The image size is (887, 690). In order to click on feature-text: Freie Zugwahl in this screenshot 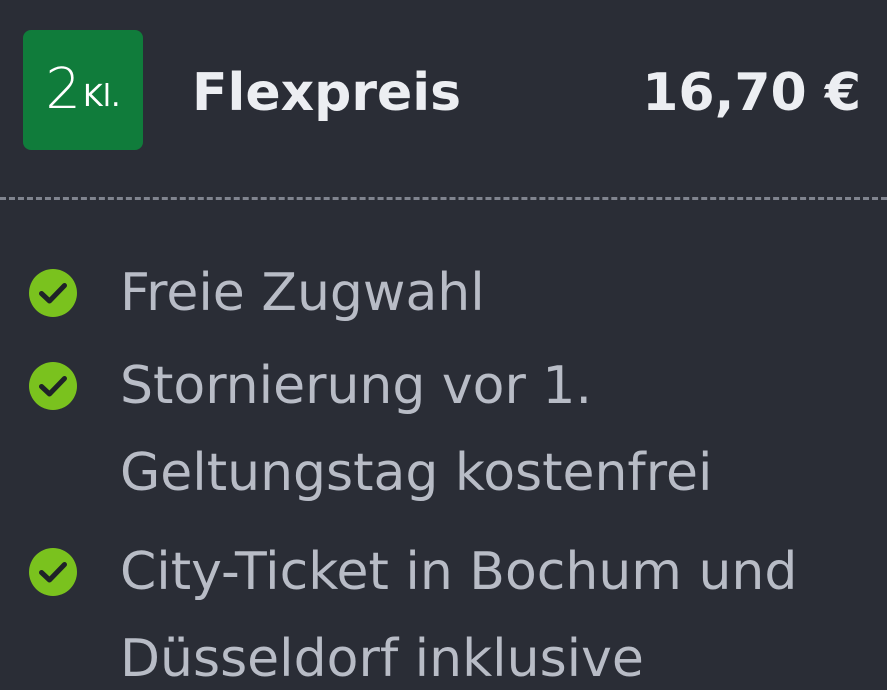, I will do `click(302, 293)`.